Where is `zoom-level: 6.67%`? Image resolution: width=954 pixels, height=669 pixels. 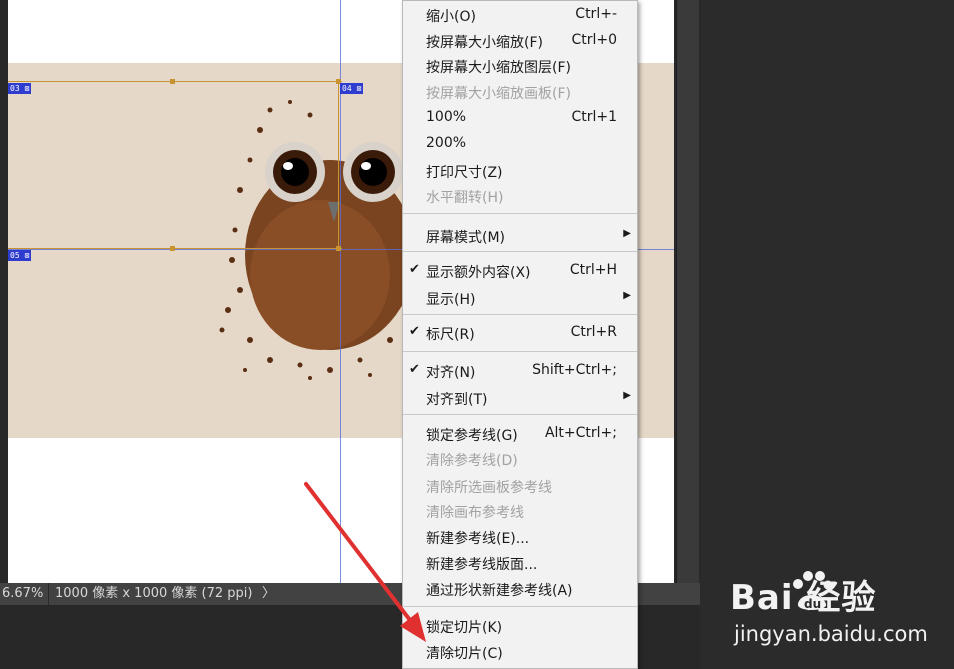 zoom-level: 6.67% is located at coordinates (22, 594).